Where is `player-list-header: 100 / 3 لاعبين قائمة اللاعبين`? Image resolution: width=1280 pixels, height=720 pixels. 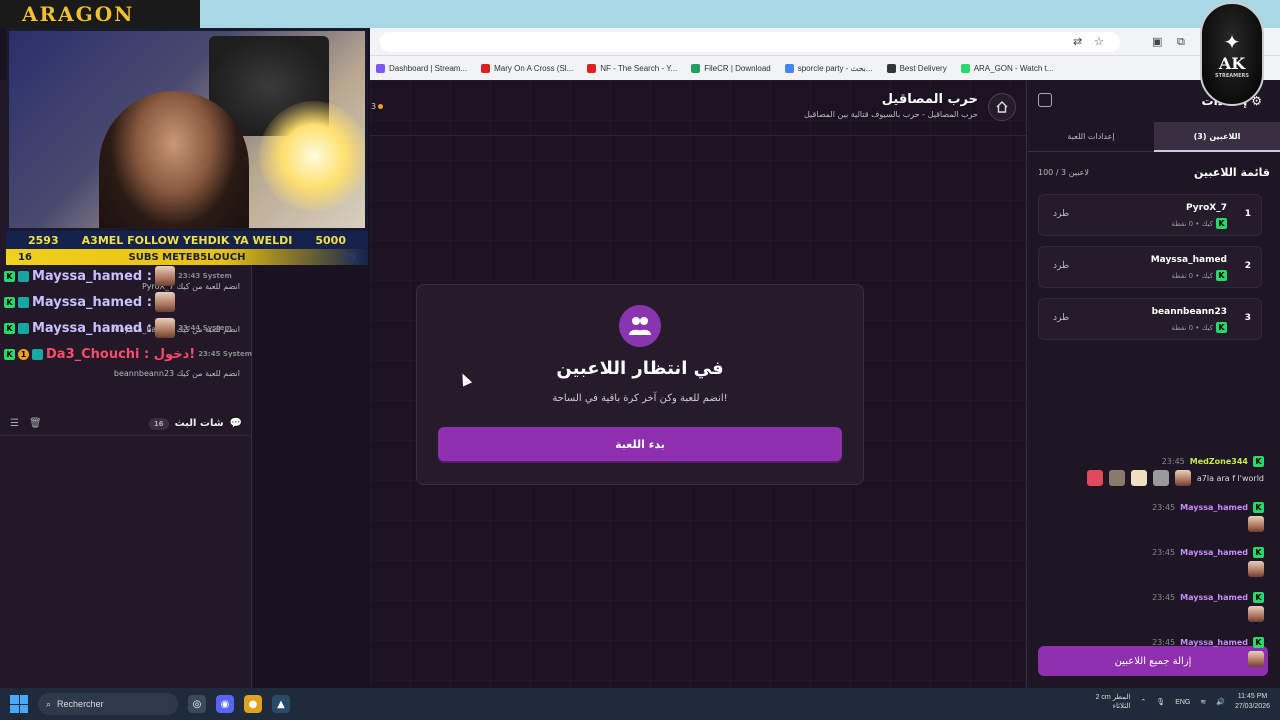 player-list-header: 100 / 3 لاعبين قائمة اللاعبين is located at coordinates (1154, 172).